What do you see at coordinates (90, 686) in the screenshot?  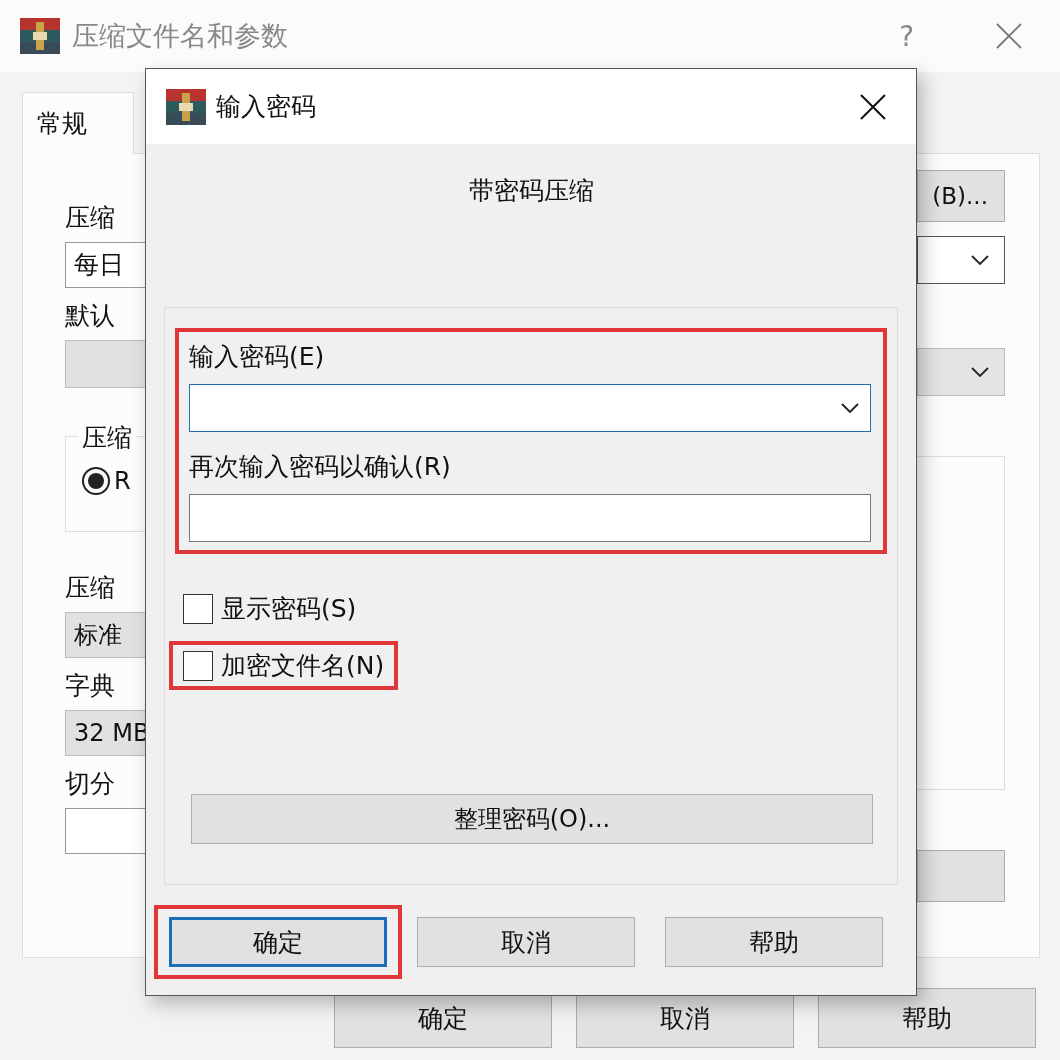 I see `field-label: 字典` at bounding box center [90, 686].